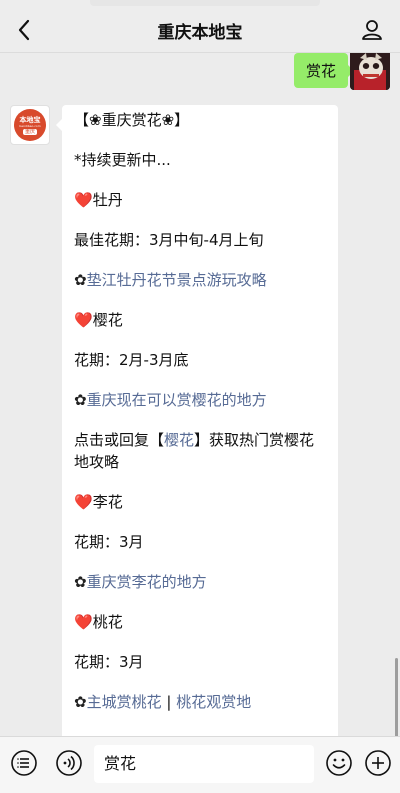 The image size is (400, 793). What do you see at coordinates (107, 622) in the screenshot?
I see `section-name: 桃花` at bounding box center [107, 622].